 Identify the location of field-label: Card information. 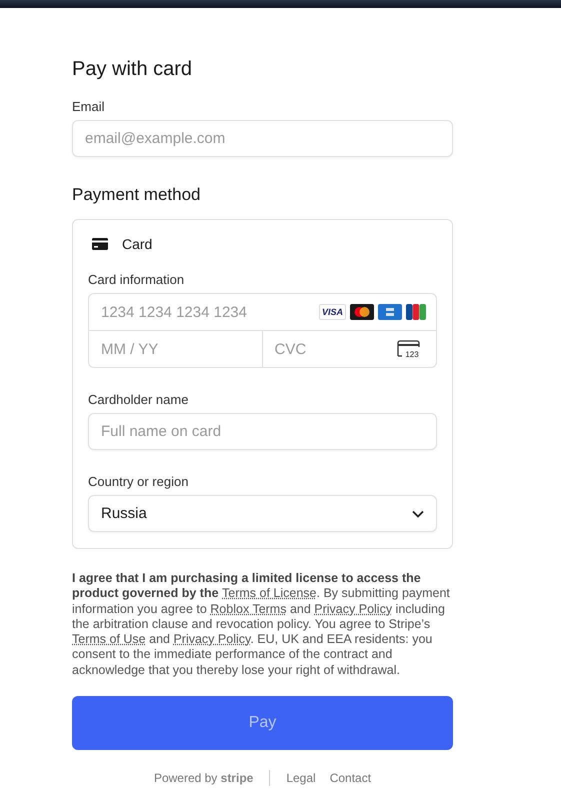
(137, 279).